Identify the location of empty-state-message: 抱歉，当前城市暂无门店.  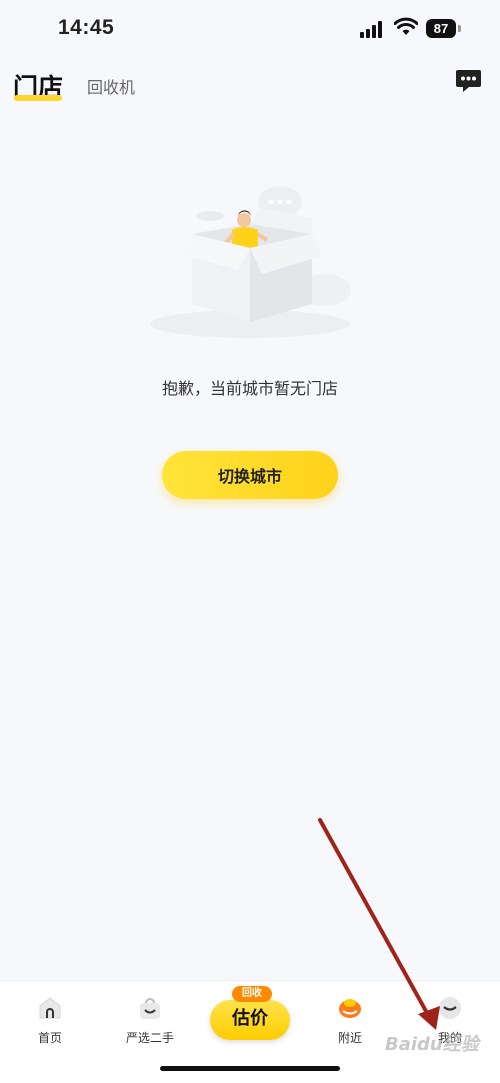
(249, 388).